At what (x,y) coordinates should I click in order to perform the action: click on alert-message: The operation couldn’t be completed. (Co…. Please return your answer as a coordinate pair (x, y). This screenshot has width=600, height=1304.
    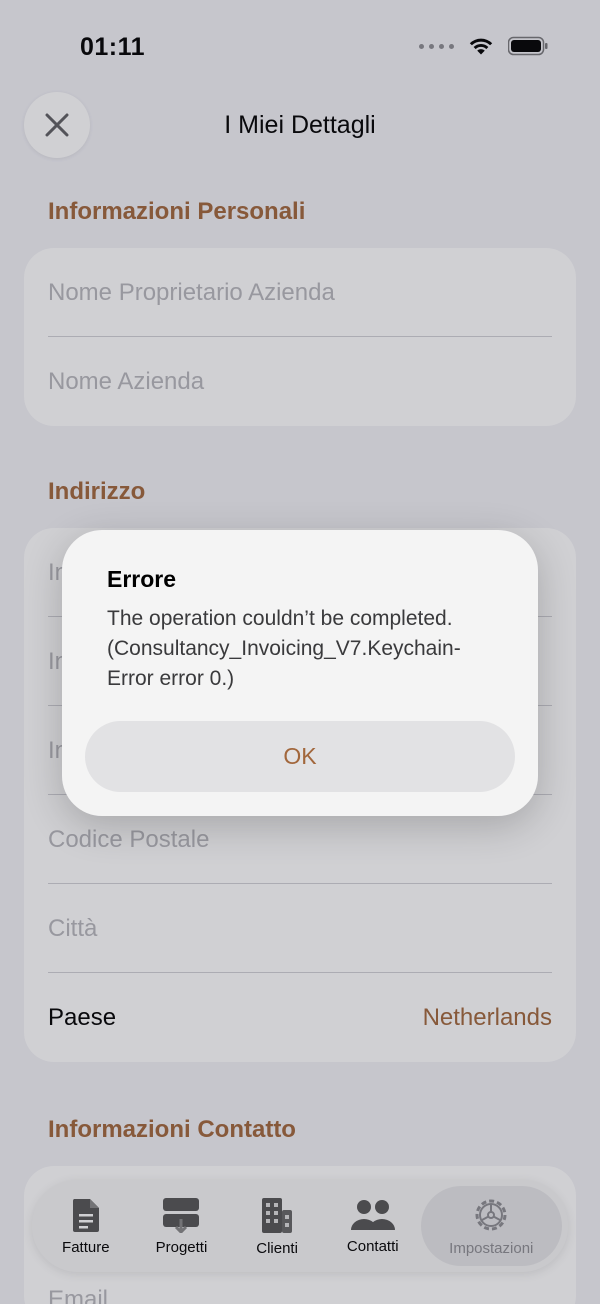
    Looking at the image, I should click on (284, 648).